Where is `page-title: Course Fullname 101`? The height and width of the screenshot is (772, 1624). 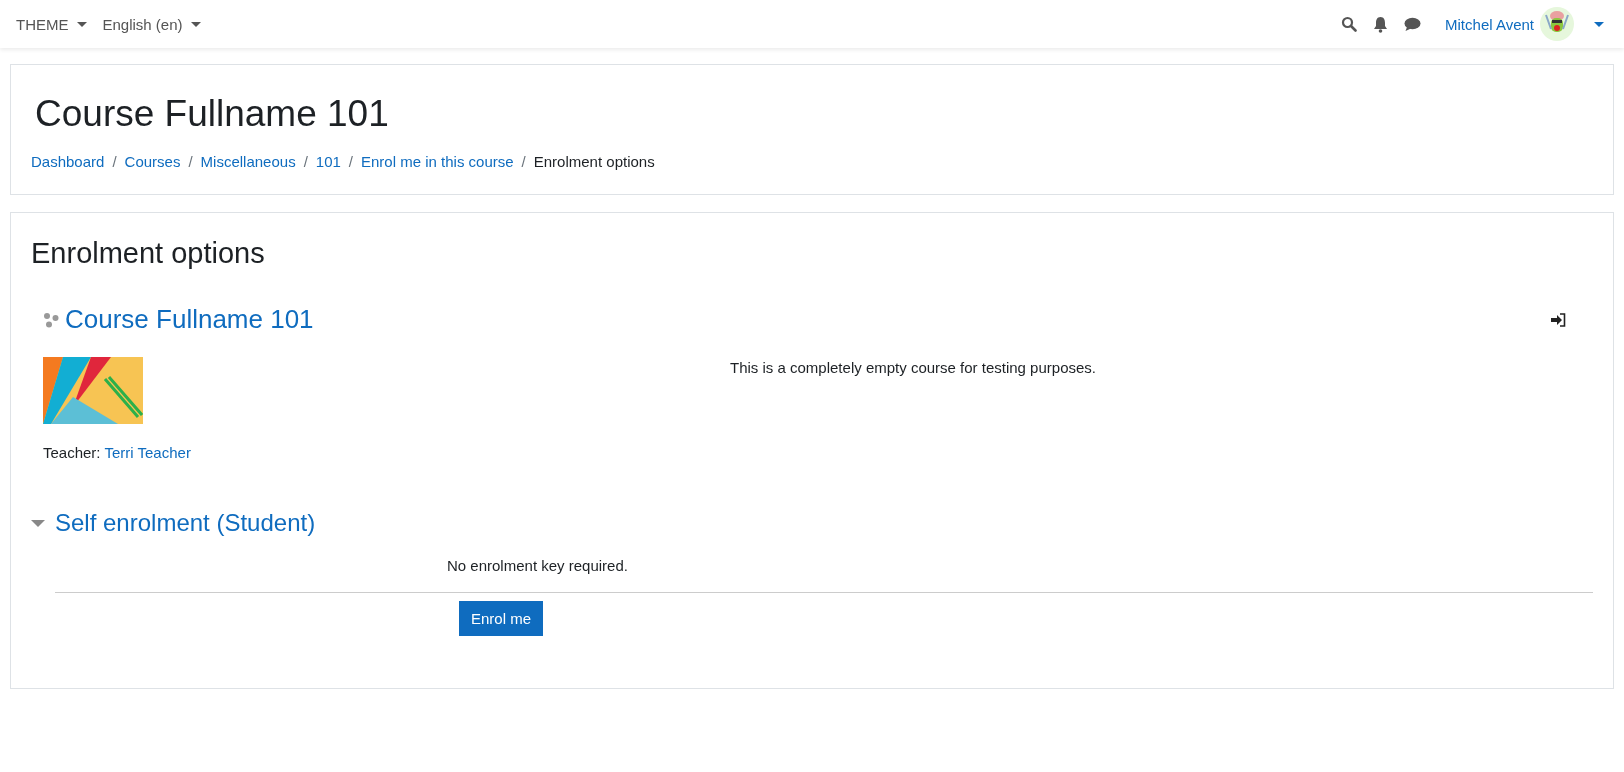
page-title: Course Fullname 101 is located at coordinates (212, 114).